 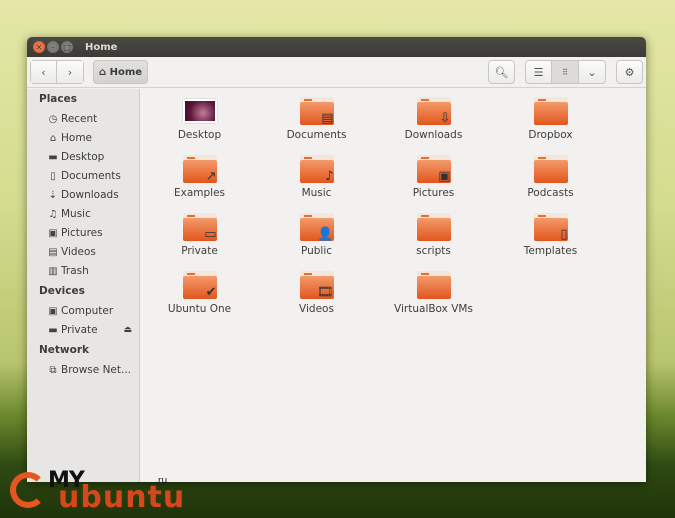 What do you see at coordinates (28, 490) in the screenshot?
I see `ubuntu-logo-icon` at bounding box center [28, 490].